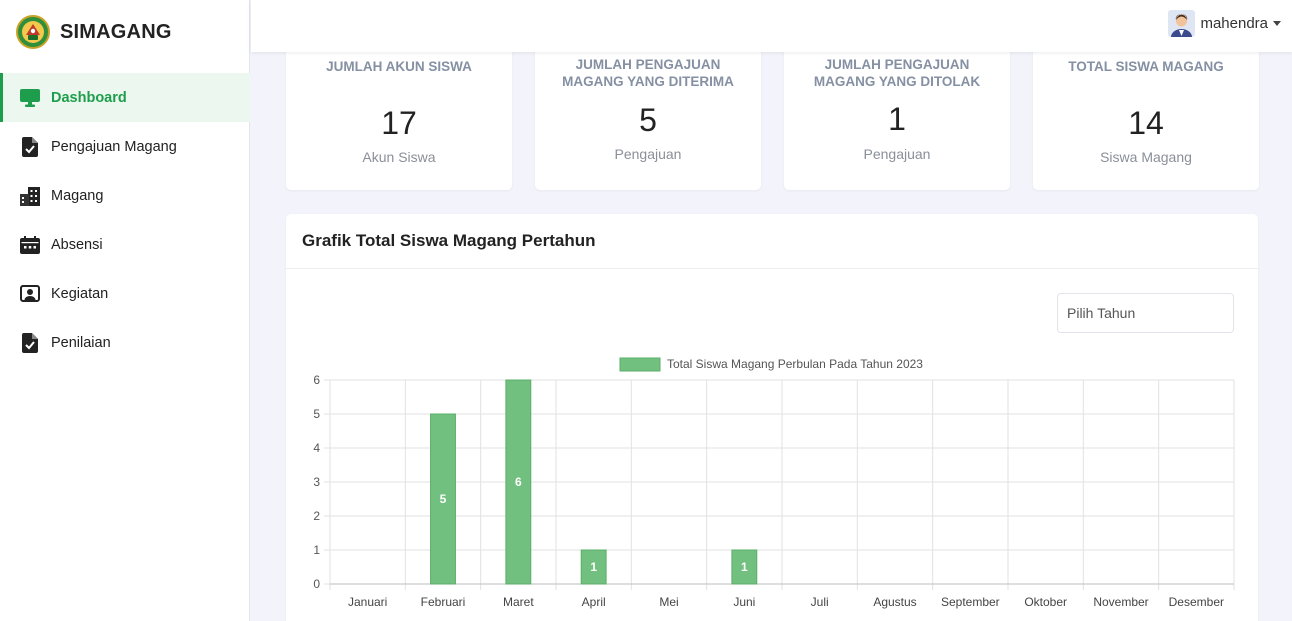 This screenshot has width=1292, height=621. Describe the element at coordinates (125, 195) in the screenshot. I see `sidebar-item-magang: Magang` at that location.